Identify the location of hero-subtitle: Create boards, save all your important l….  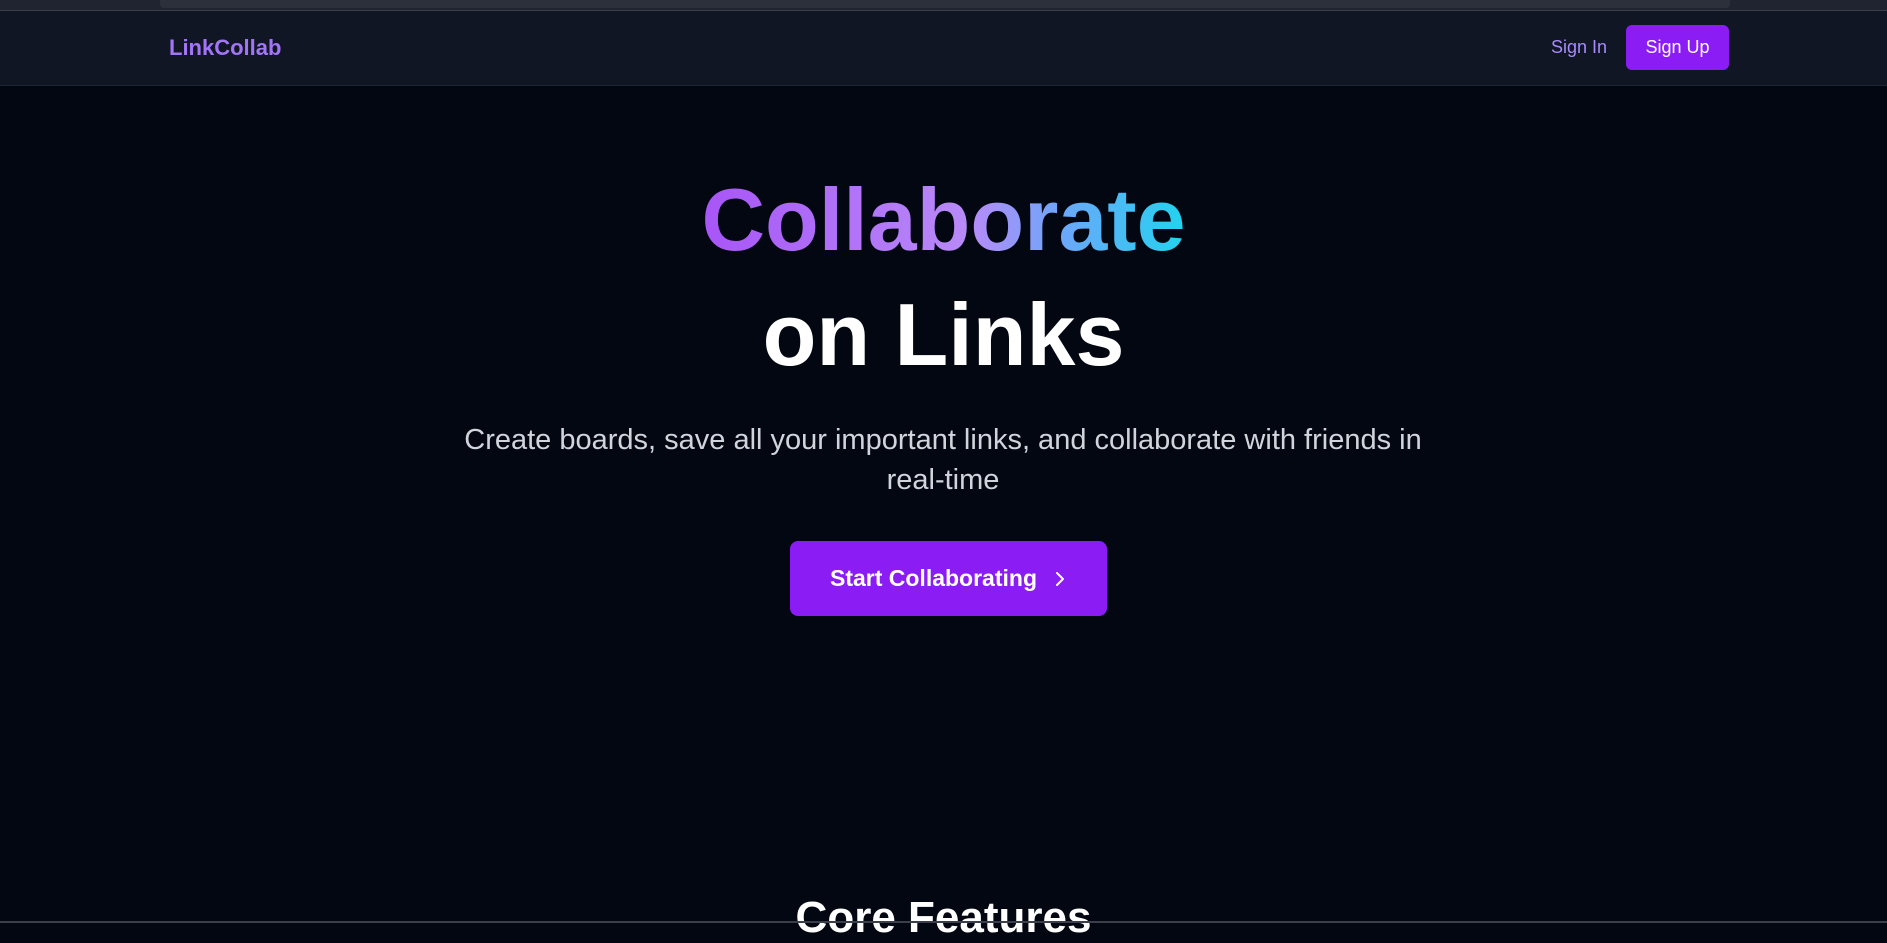
(943, 460).